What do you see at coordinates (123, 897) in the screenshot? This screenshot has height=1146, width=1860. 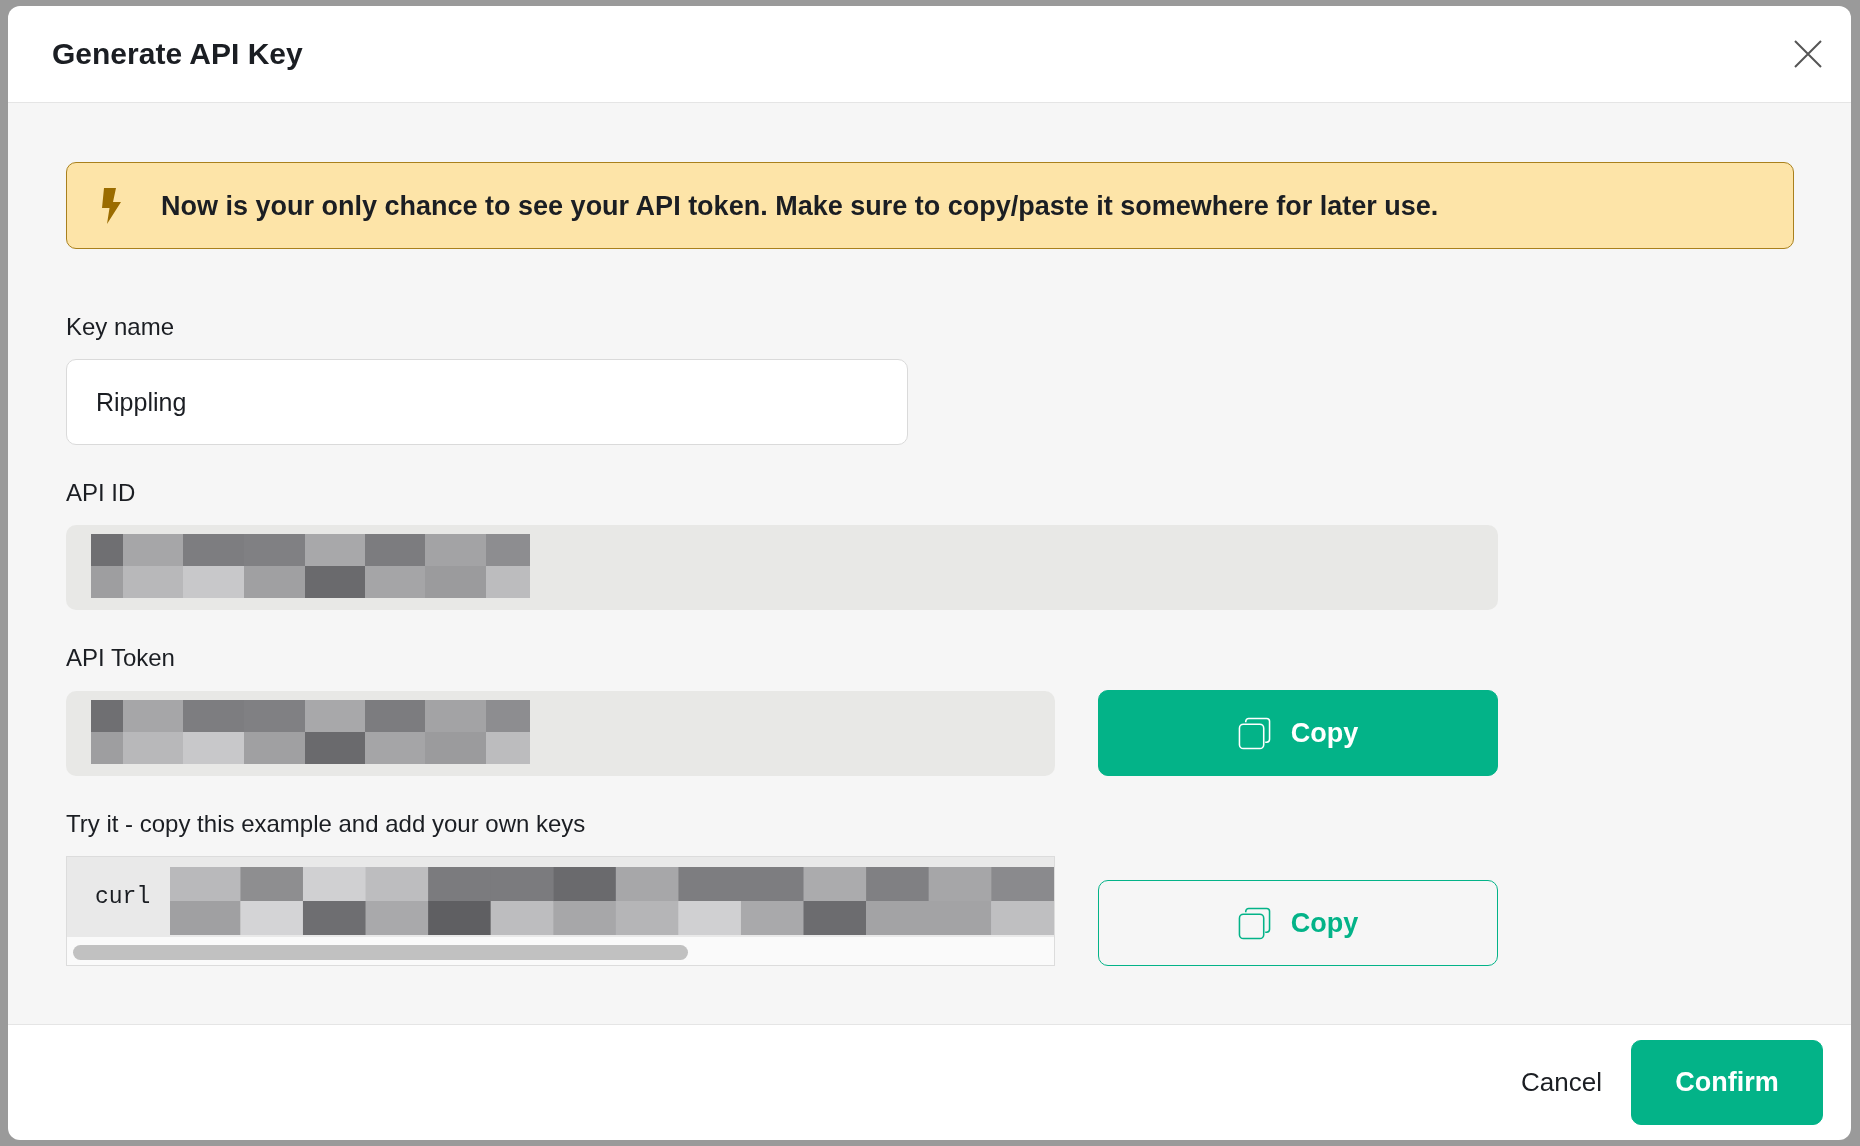 I see `code-text: curl` at bounding box center [123, 897].